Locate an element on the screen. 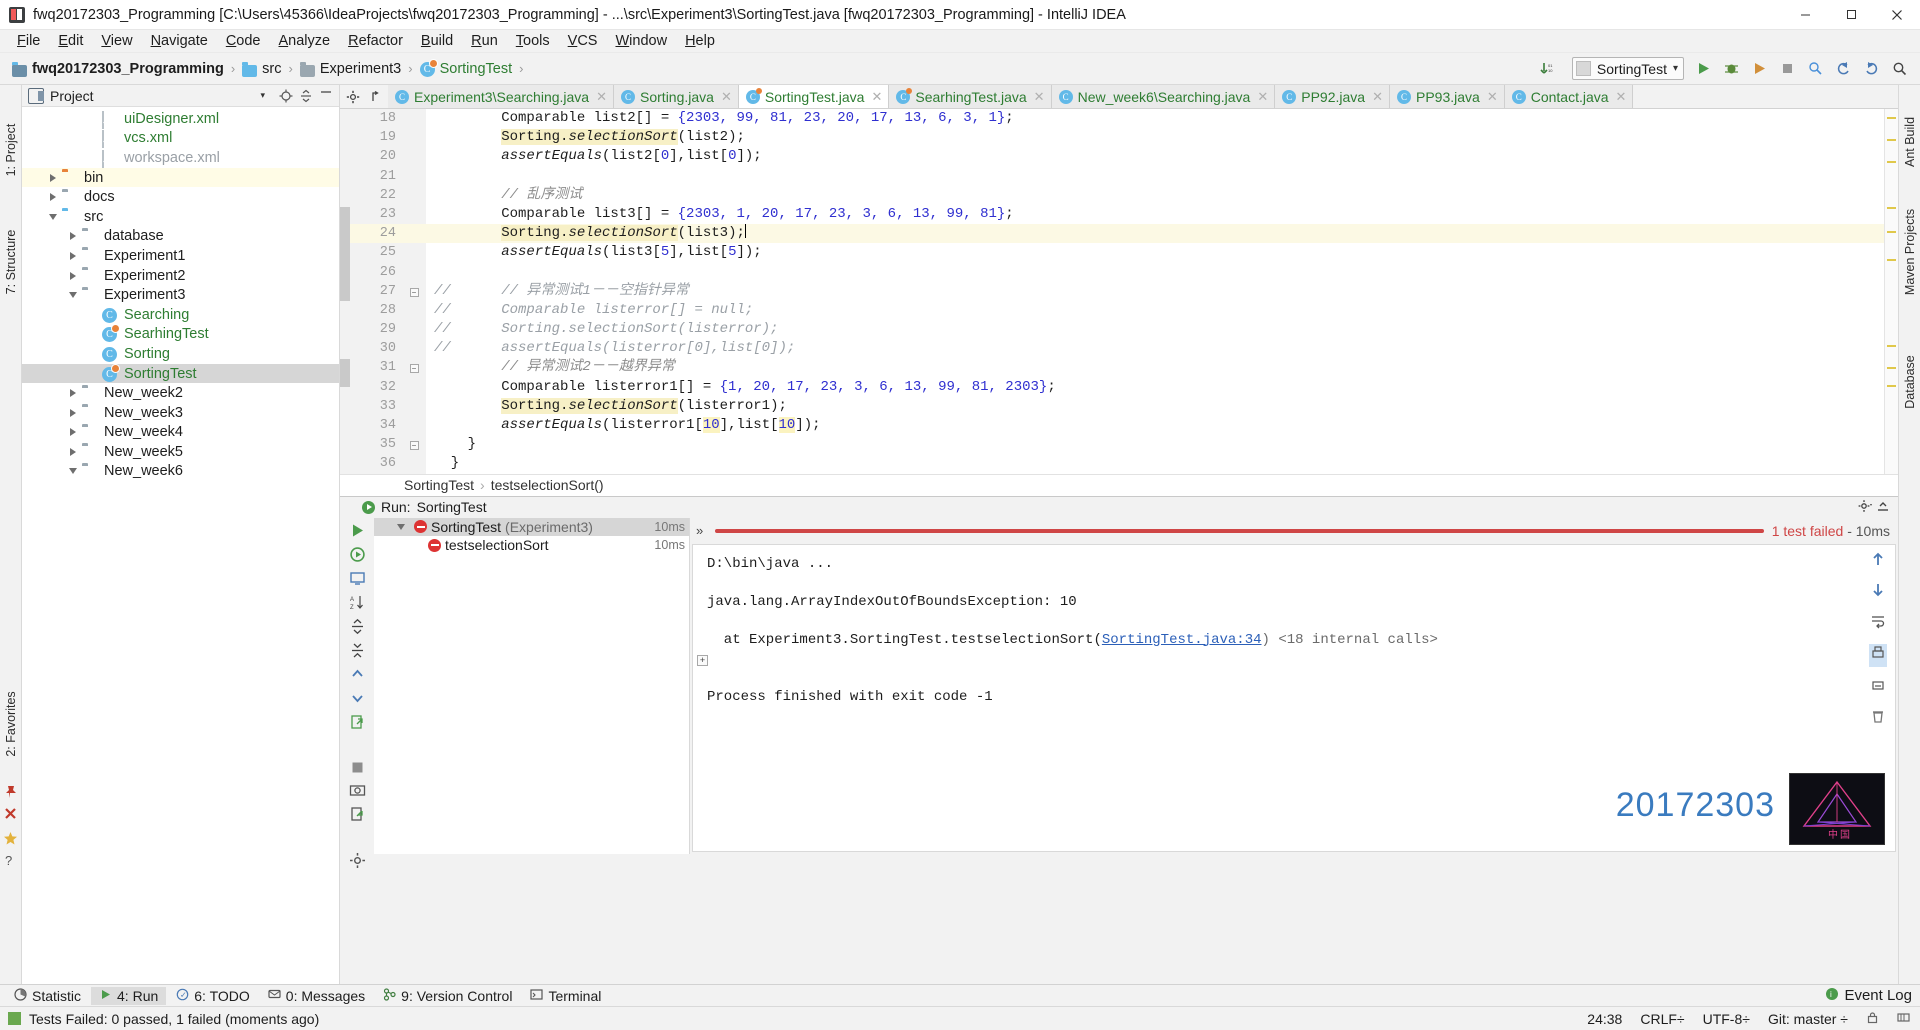 The image size is (1920, 1030). editor-tab-contact-java: C Contact.java ✕ is located at coordinates (1569, 96).